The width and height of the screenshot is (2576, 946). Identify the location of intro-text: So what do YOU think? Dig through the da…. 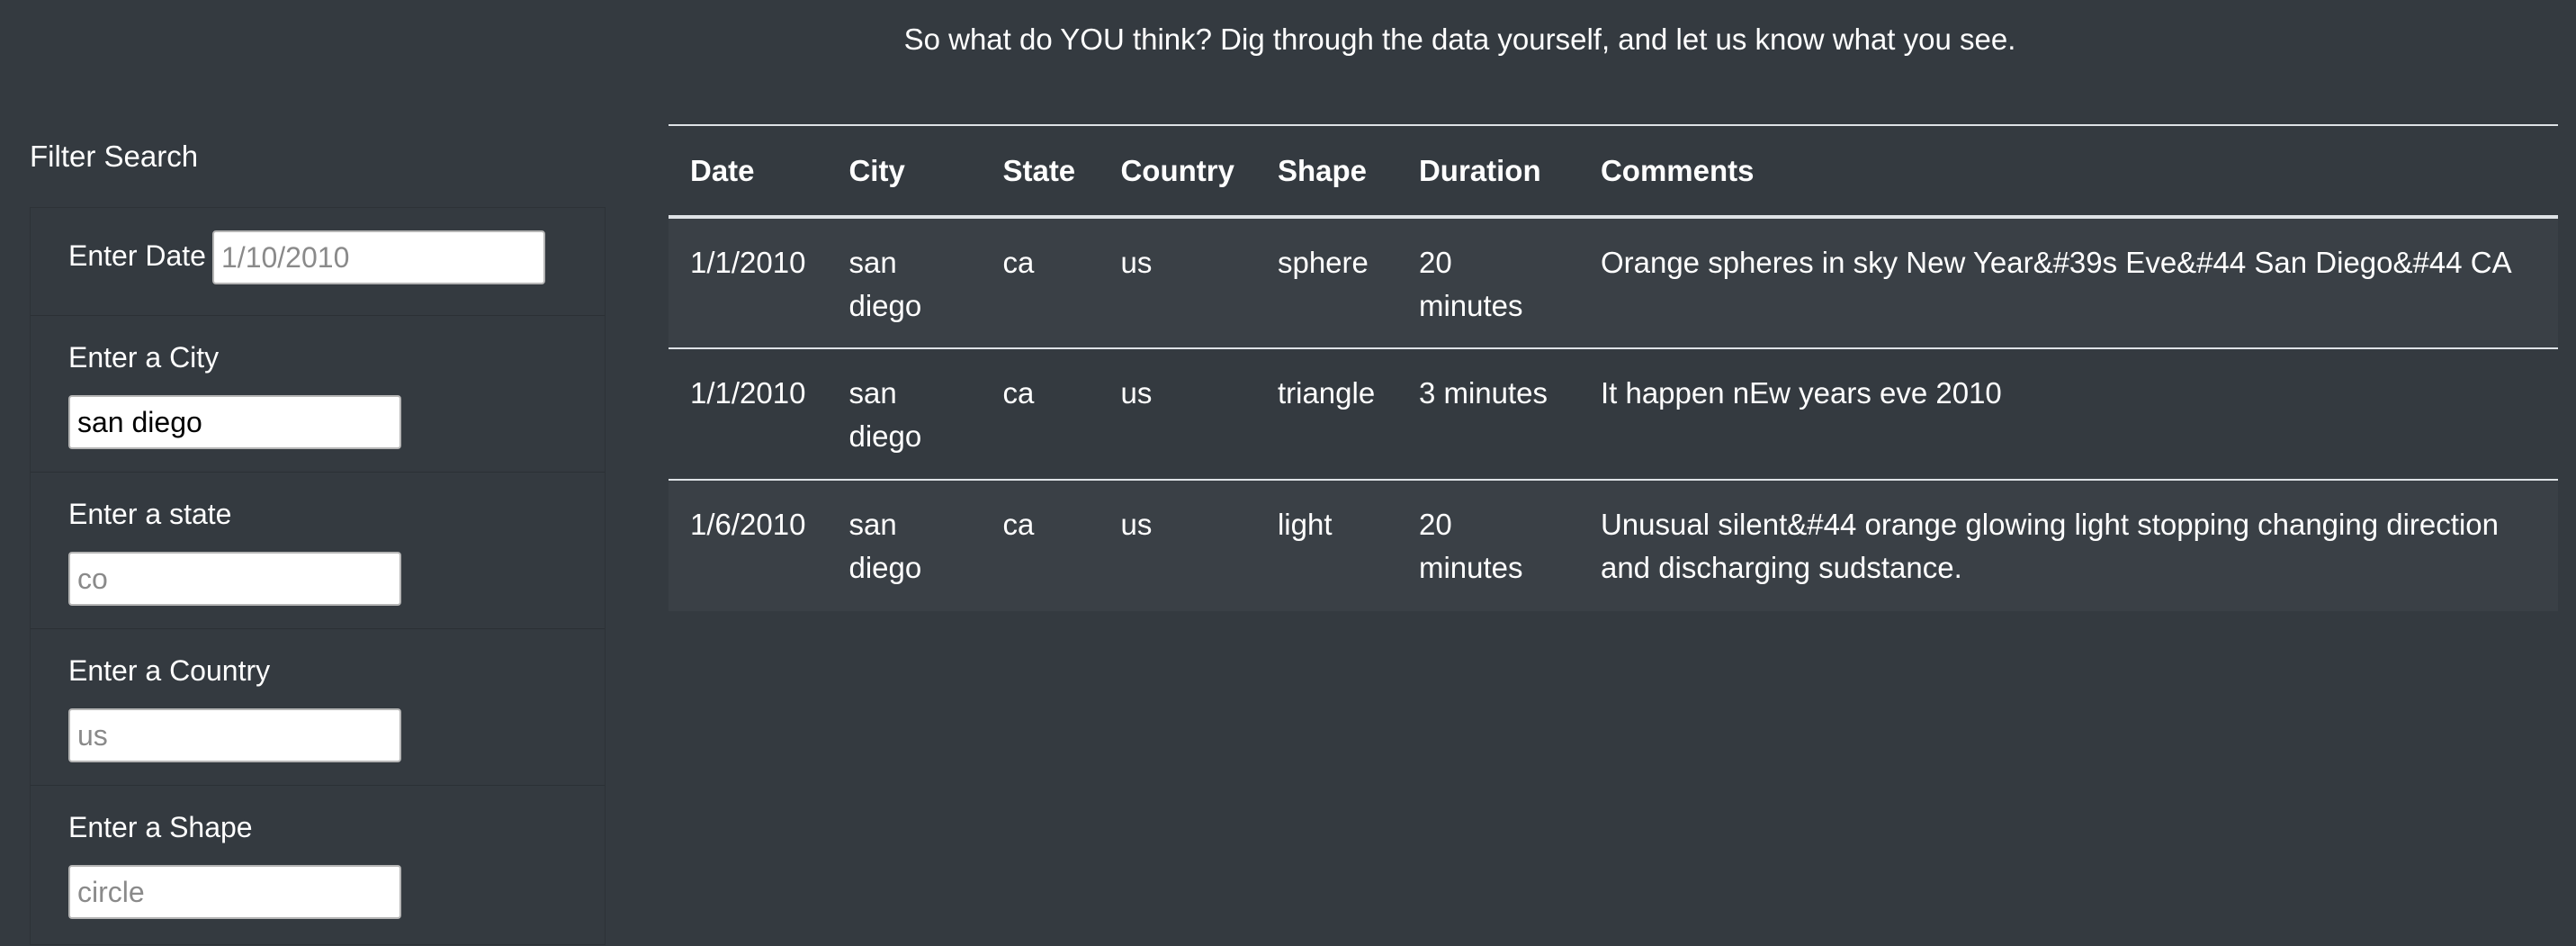
(1460, 39).